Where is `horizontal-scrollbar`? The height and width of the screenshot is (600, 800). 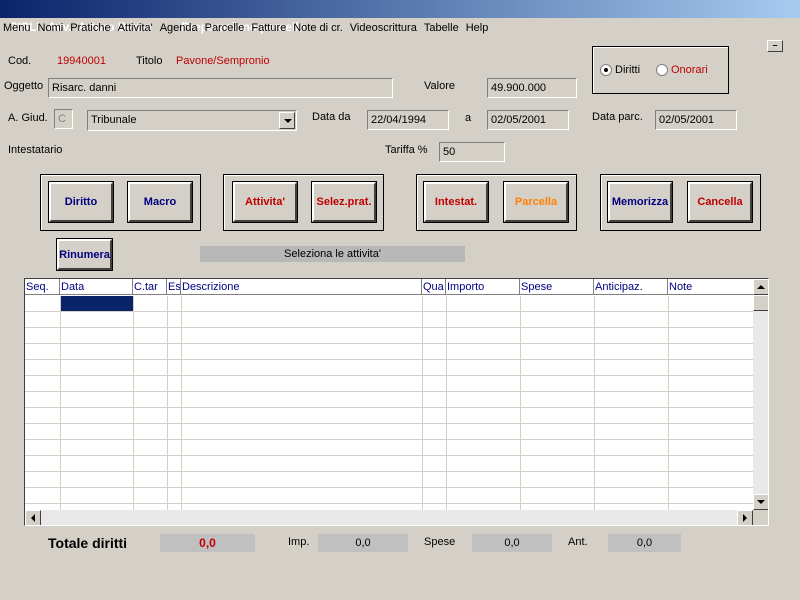 horizontal-scrollbar is located at coordinates (389, 517).